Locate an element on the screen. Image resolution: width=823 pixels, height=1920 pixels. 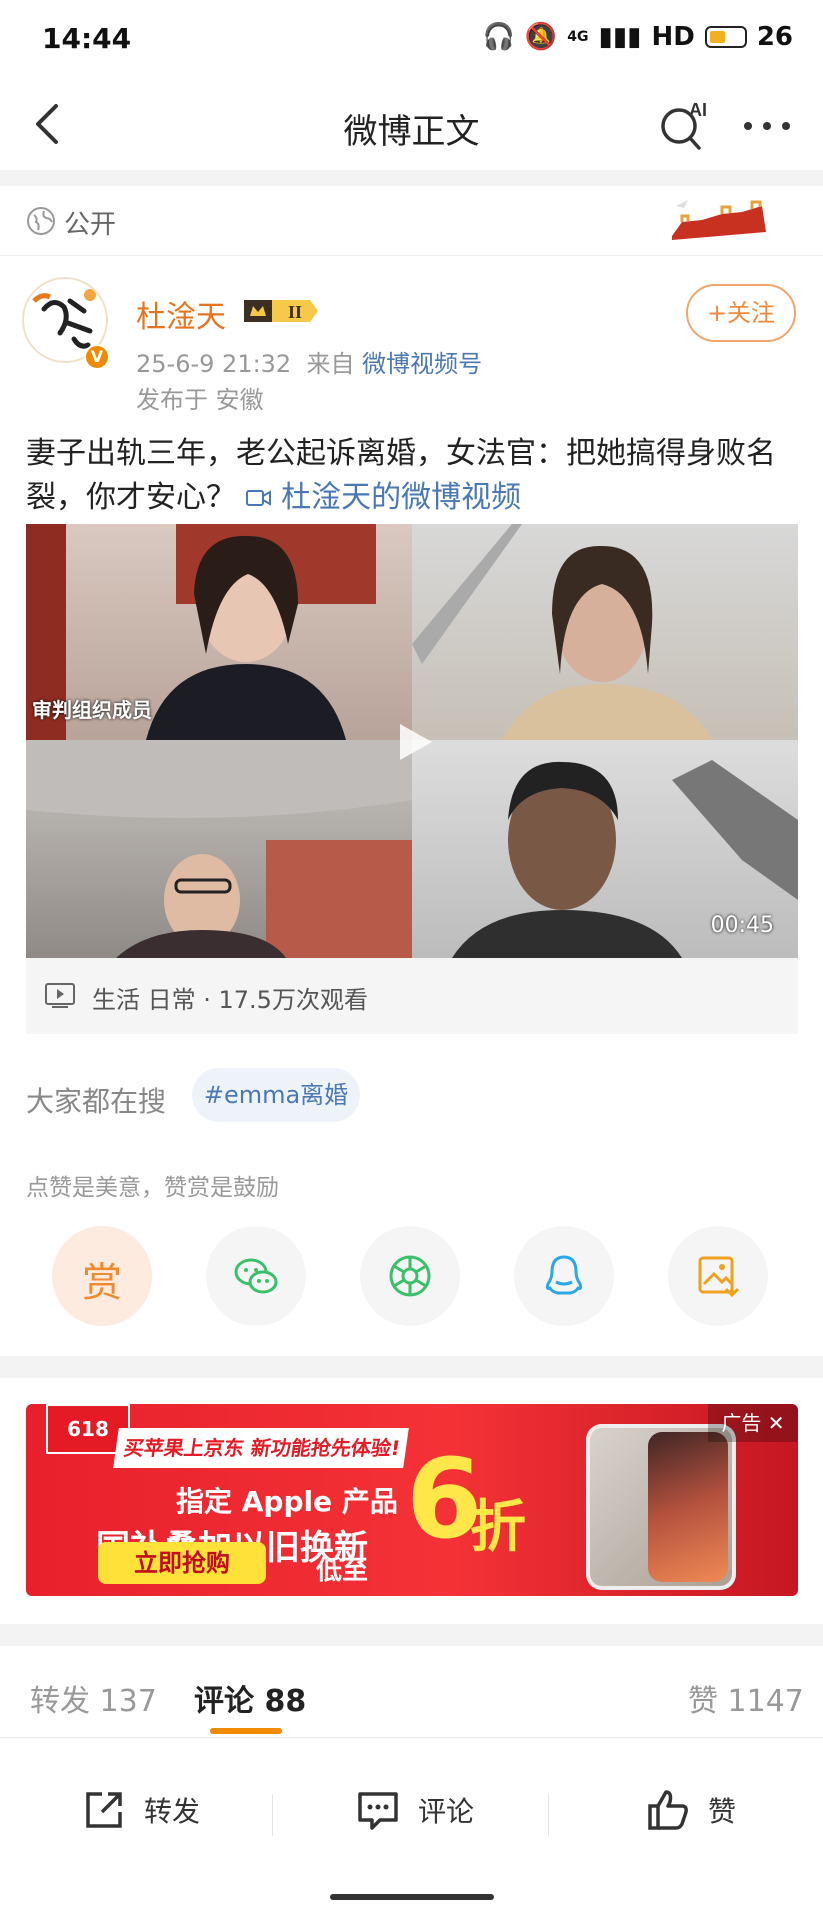
comment-icon is located at coordinates (378, 1811).